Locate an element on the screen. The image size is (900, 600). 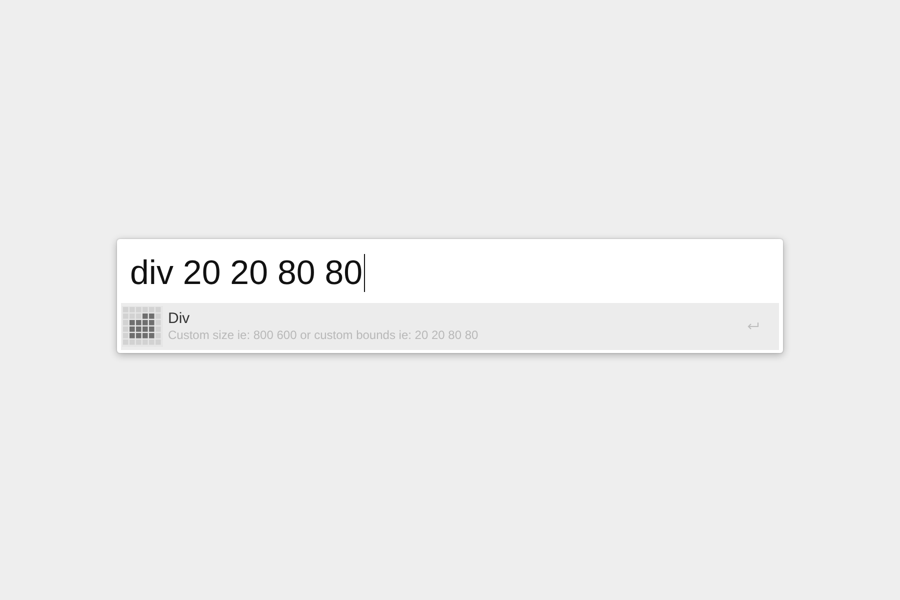
grid-icon is located at coordinates (142, 326).